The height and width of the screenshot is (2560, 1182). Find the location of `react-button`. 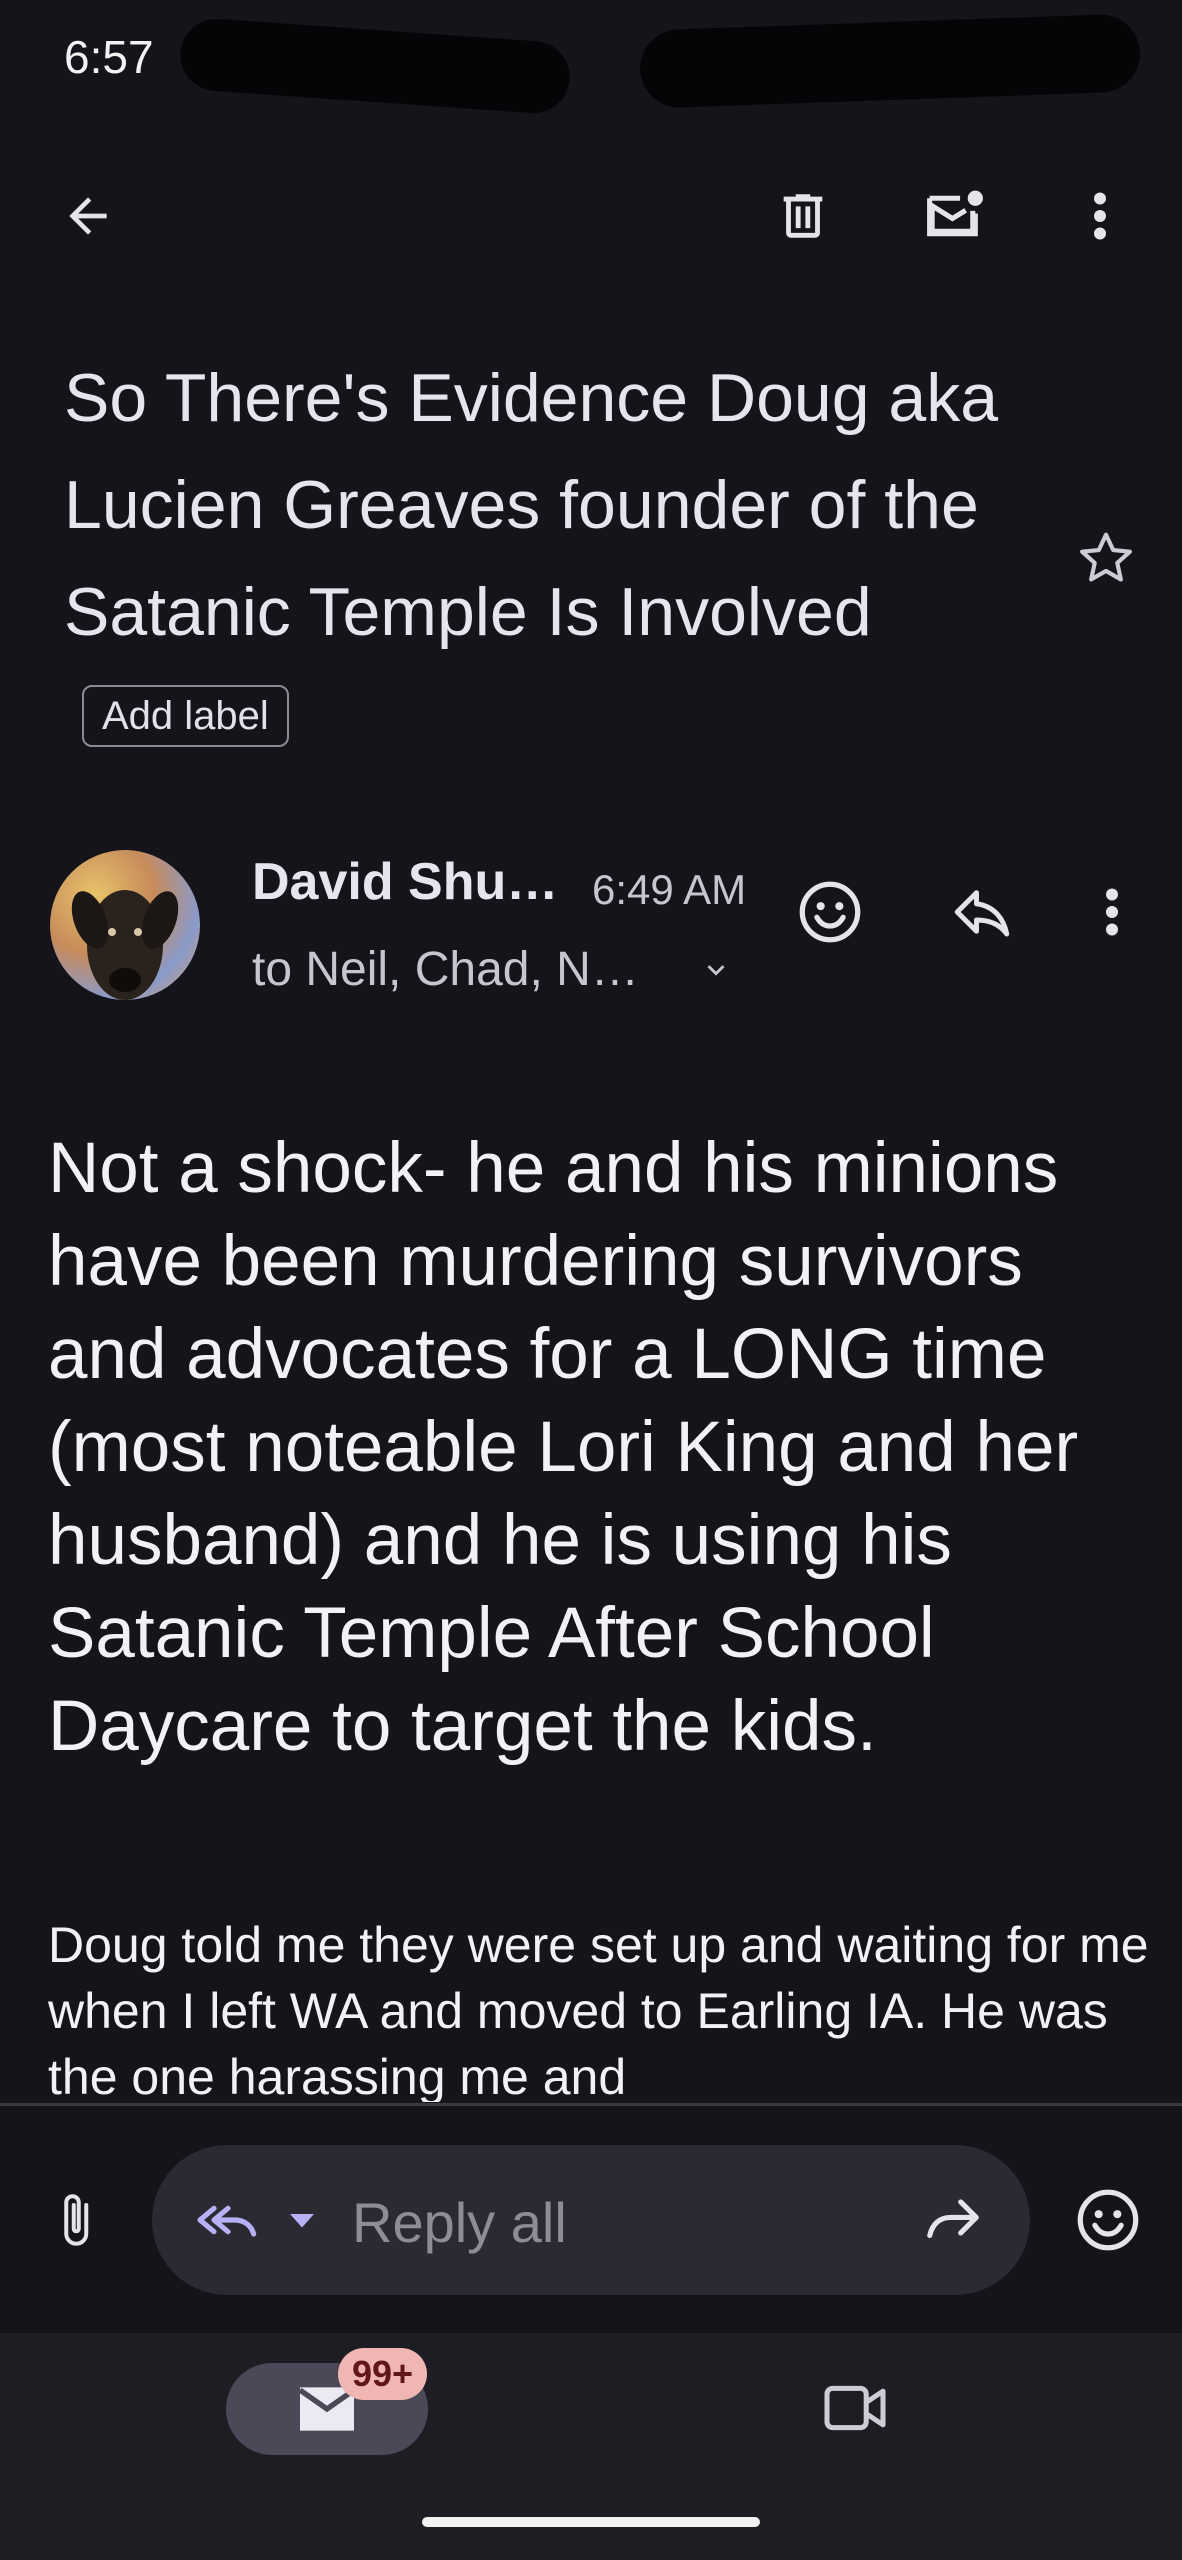

react-button is located at coordinates (830, 912).